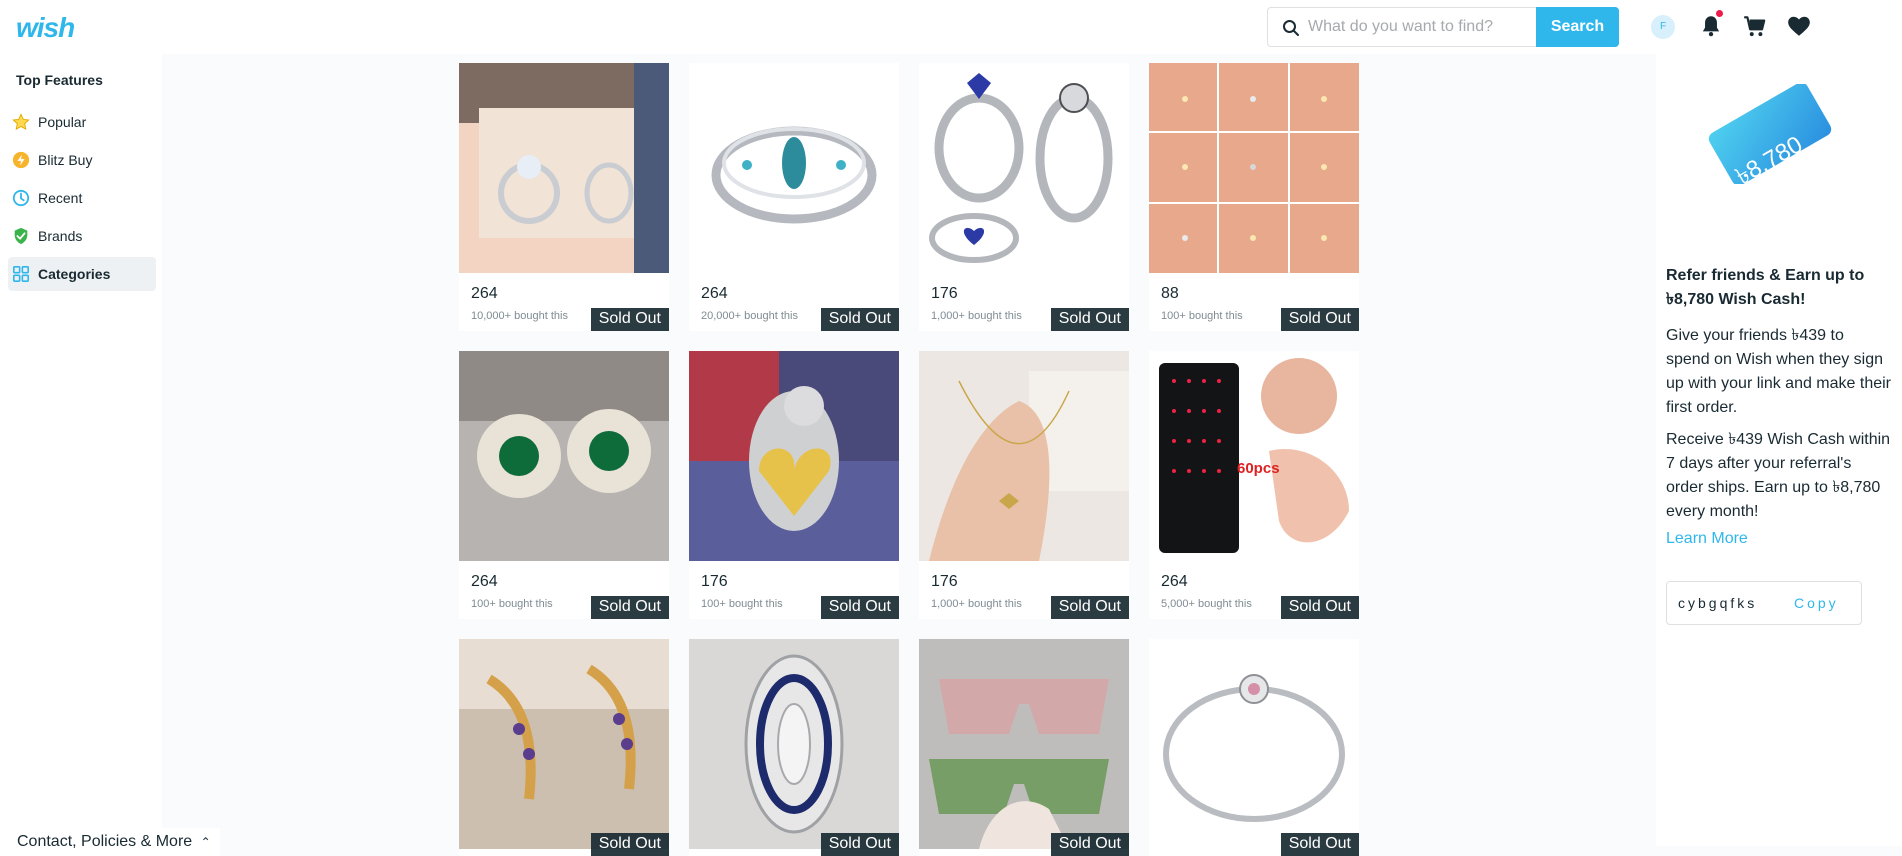 The height and width of the screenshot is (856, 1902). What do you see at coordinates (60, 198) in the screenshot?
I see `sidebar-item-label: Recent` at bounding box center [60, 198].